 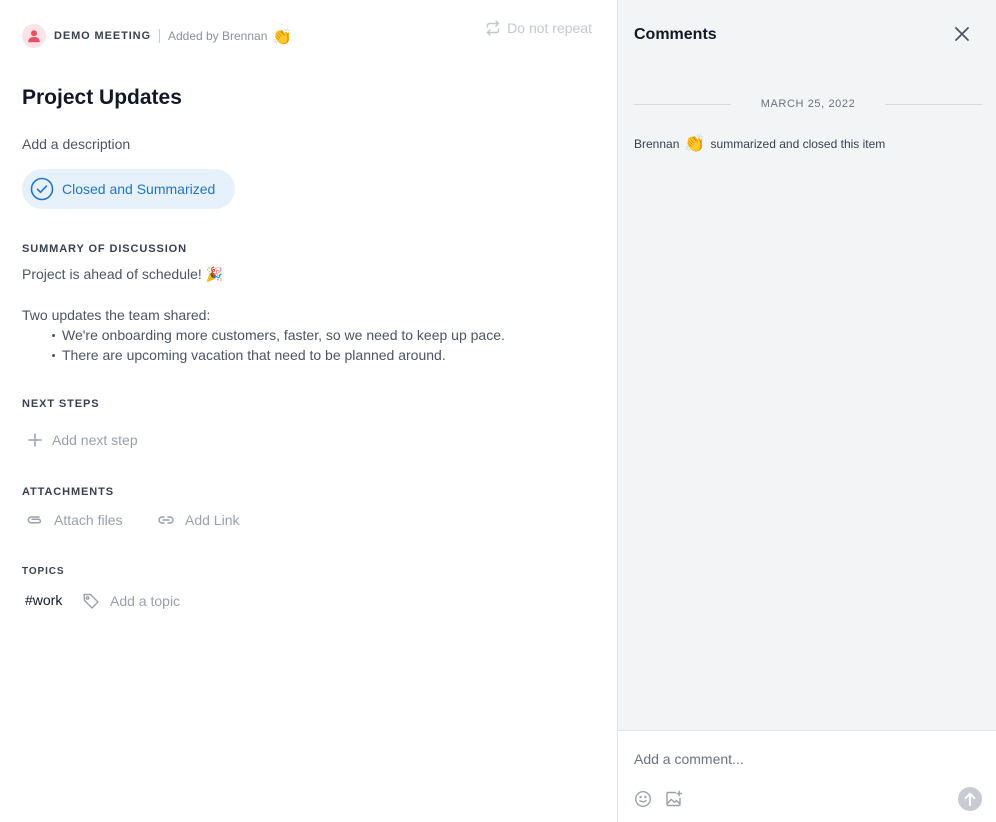 I want to click on emoji-button, so click(x=643, y=801).